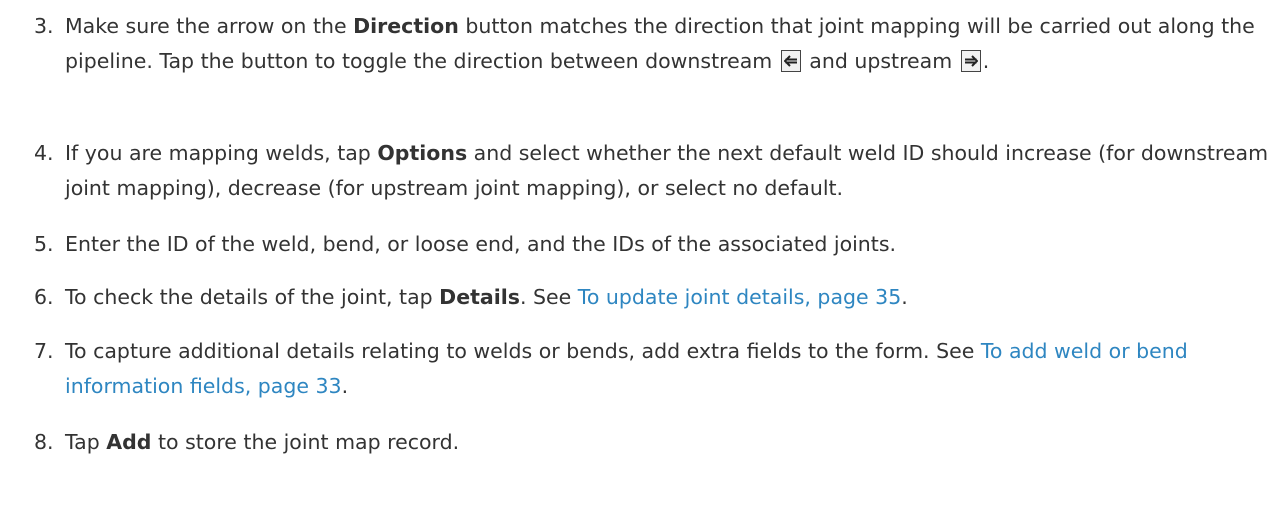 The width and height of the screenshot is (1287, 521). What do you see at coordinates (406, 26) in the screenshot?
I see `direction-button-label: Direction` at bounding box center [406, 26].